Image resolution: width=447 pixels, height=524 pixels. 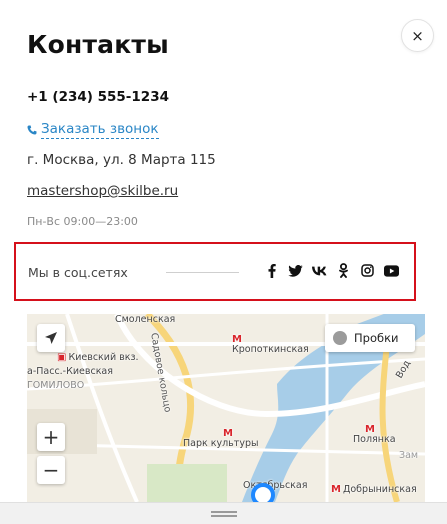 What do you see at coordinates (62, 357) in the screenshot?
I see `metro-icon: ▣` at bounding box center [62, 357].